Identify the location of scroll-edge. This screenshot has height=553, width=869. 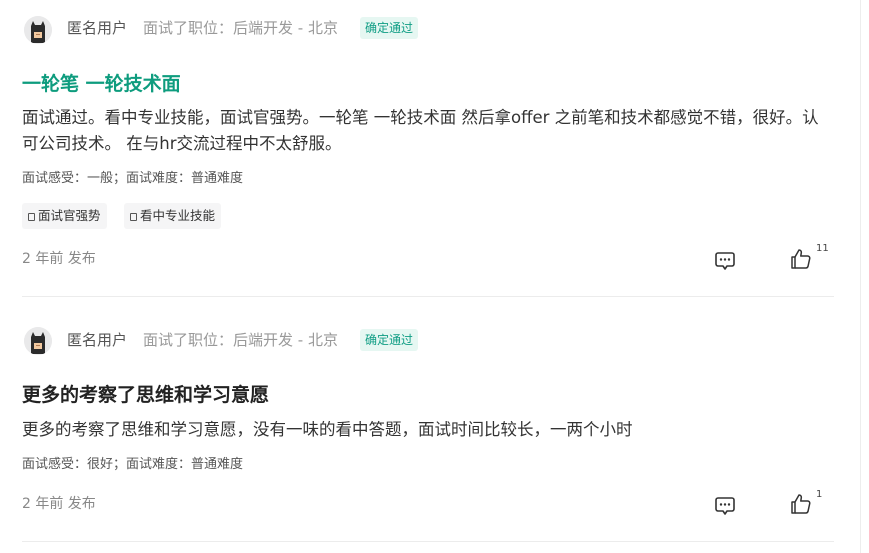
(860, 276).